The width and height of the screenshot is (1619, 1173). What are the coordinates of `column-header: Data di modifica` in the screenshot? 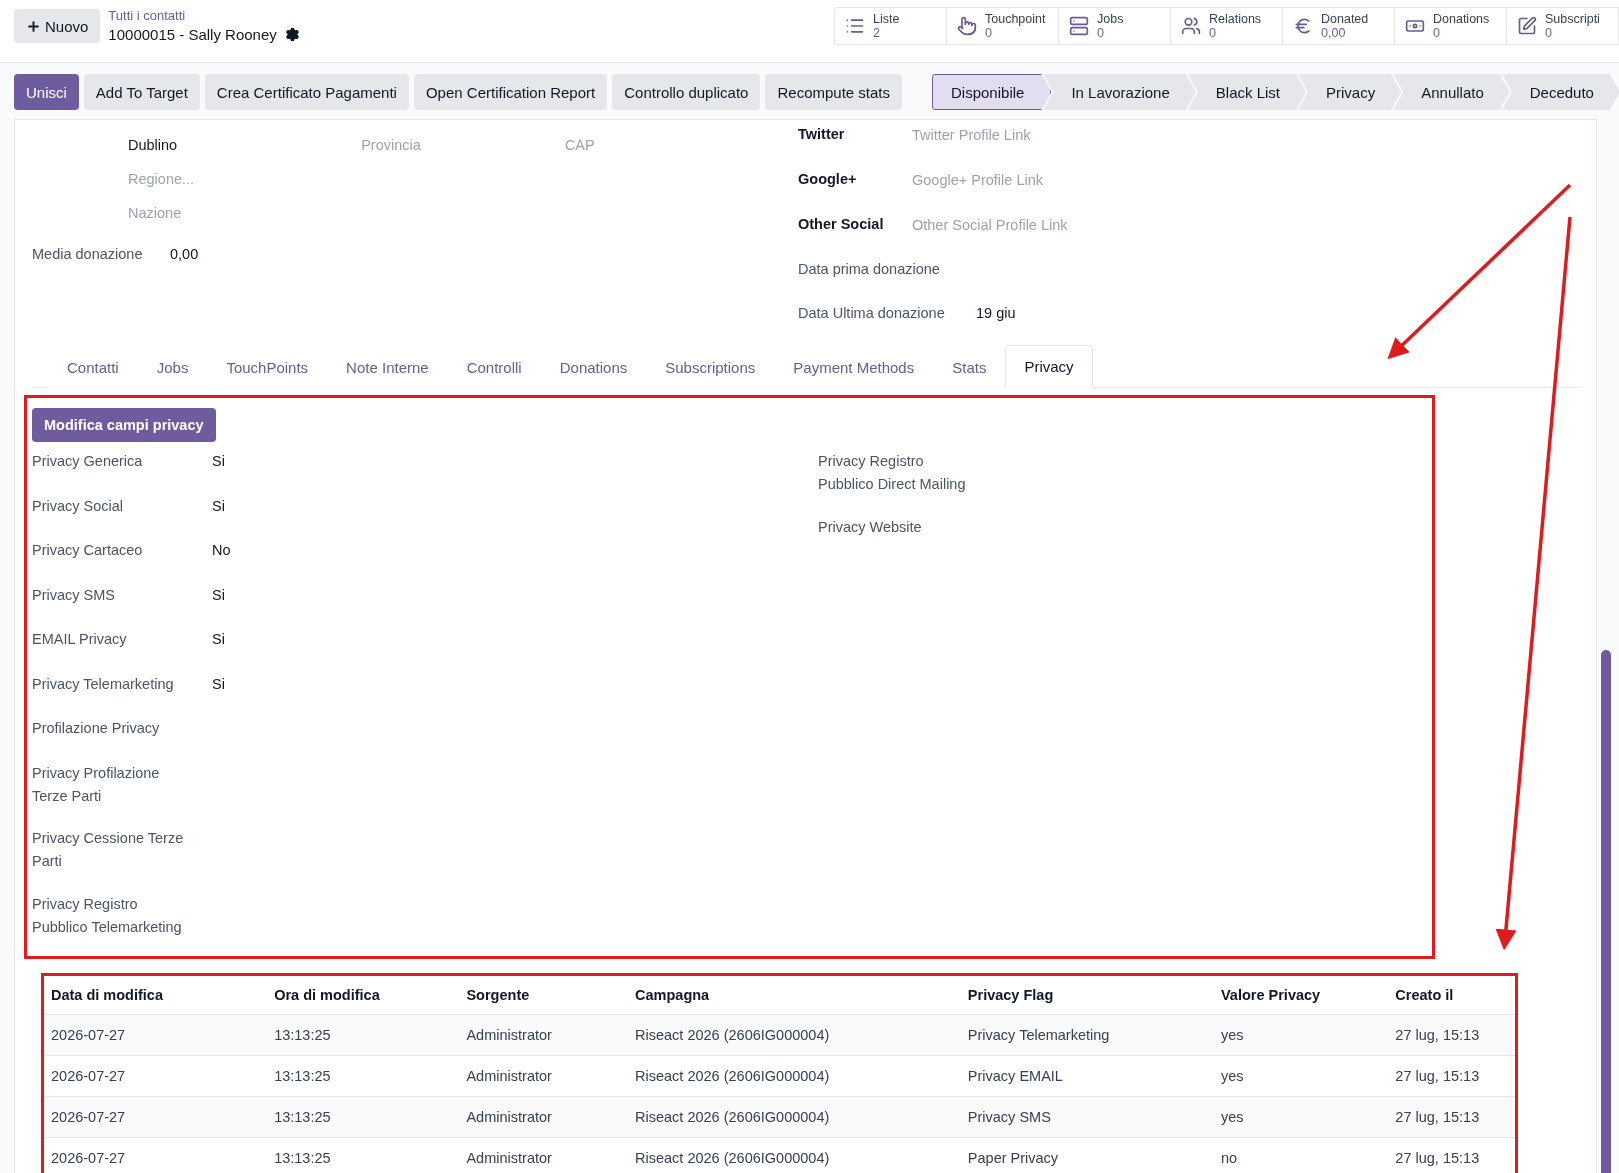 It's located at (156, 995).